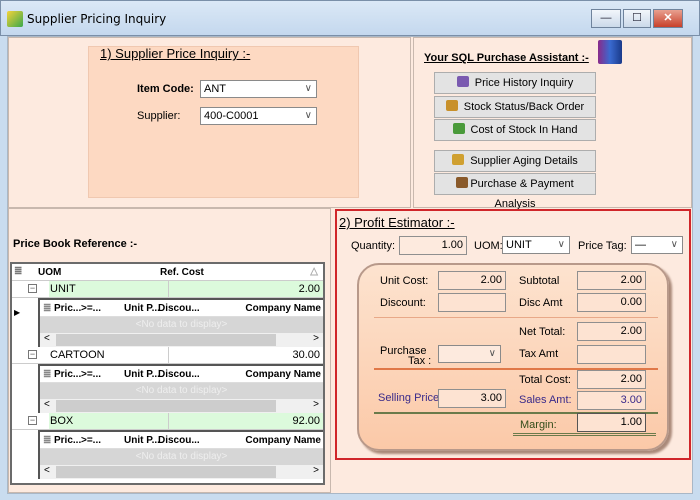 The image size is (700, 500). What do you see at coordinates (165, 89) in the screenshot?
I see `item-code-label: Item Code:` at bounding box center [165, 89].